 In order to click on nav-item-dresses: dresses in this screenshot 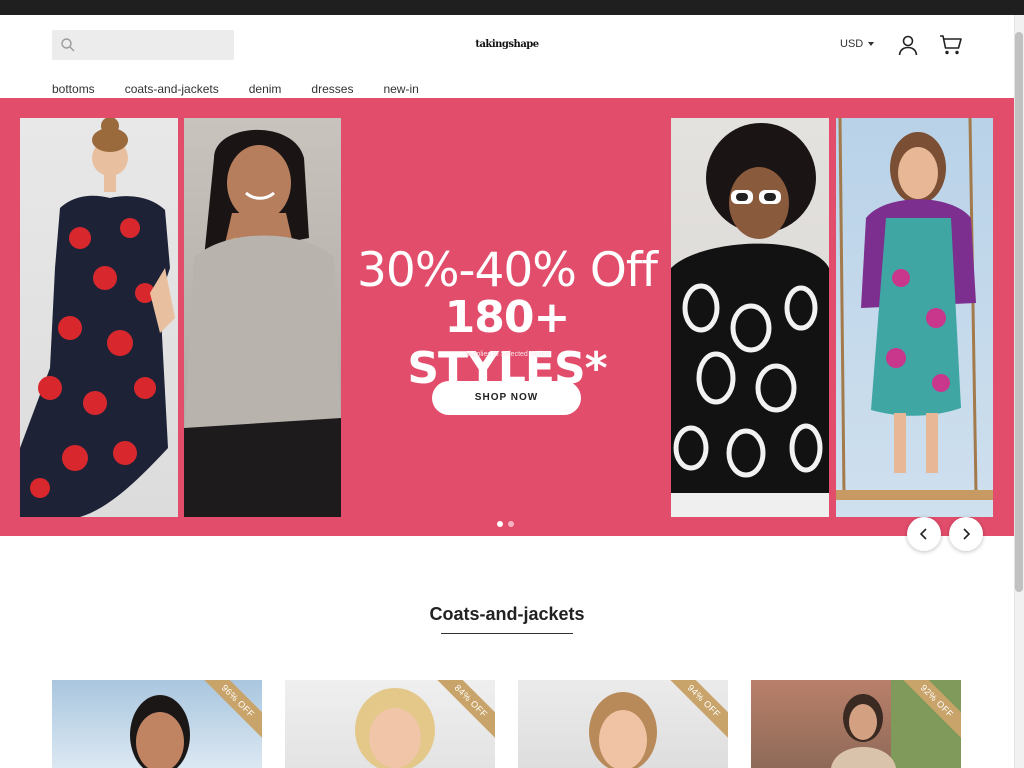, I will do `click(332, 89)`.